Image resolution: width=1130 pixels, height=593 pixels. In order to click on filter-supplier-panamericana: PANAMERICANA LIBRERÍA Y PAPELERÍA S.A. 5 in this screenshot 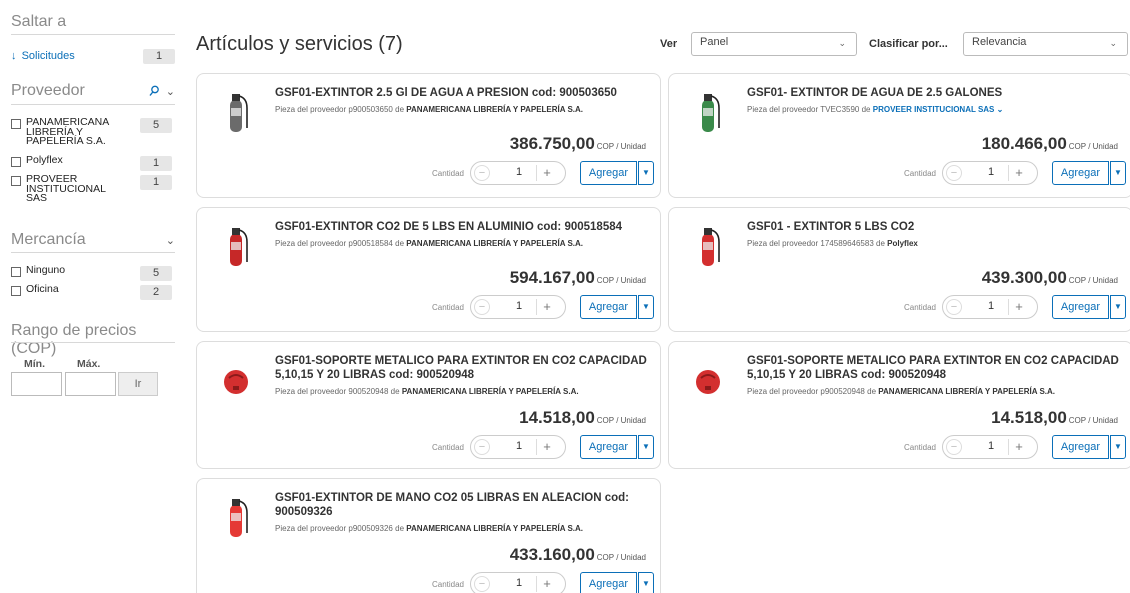, I will do `click(93, 133)`.